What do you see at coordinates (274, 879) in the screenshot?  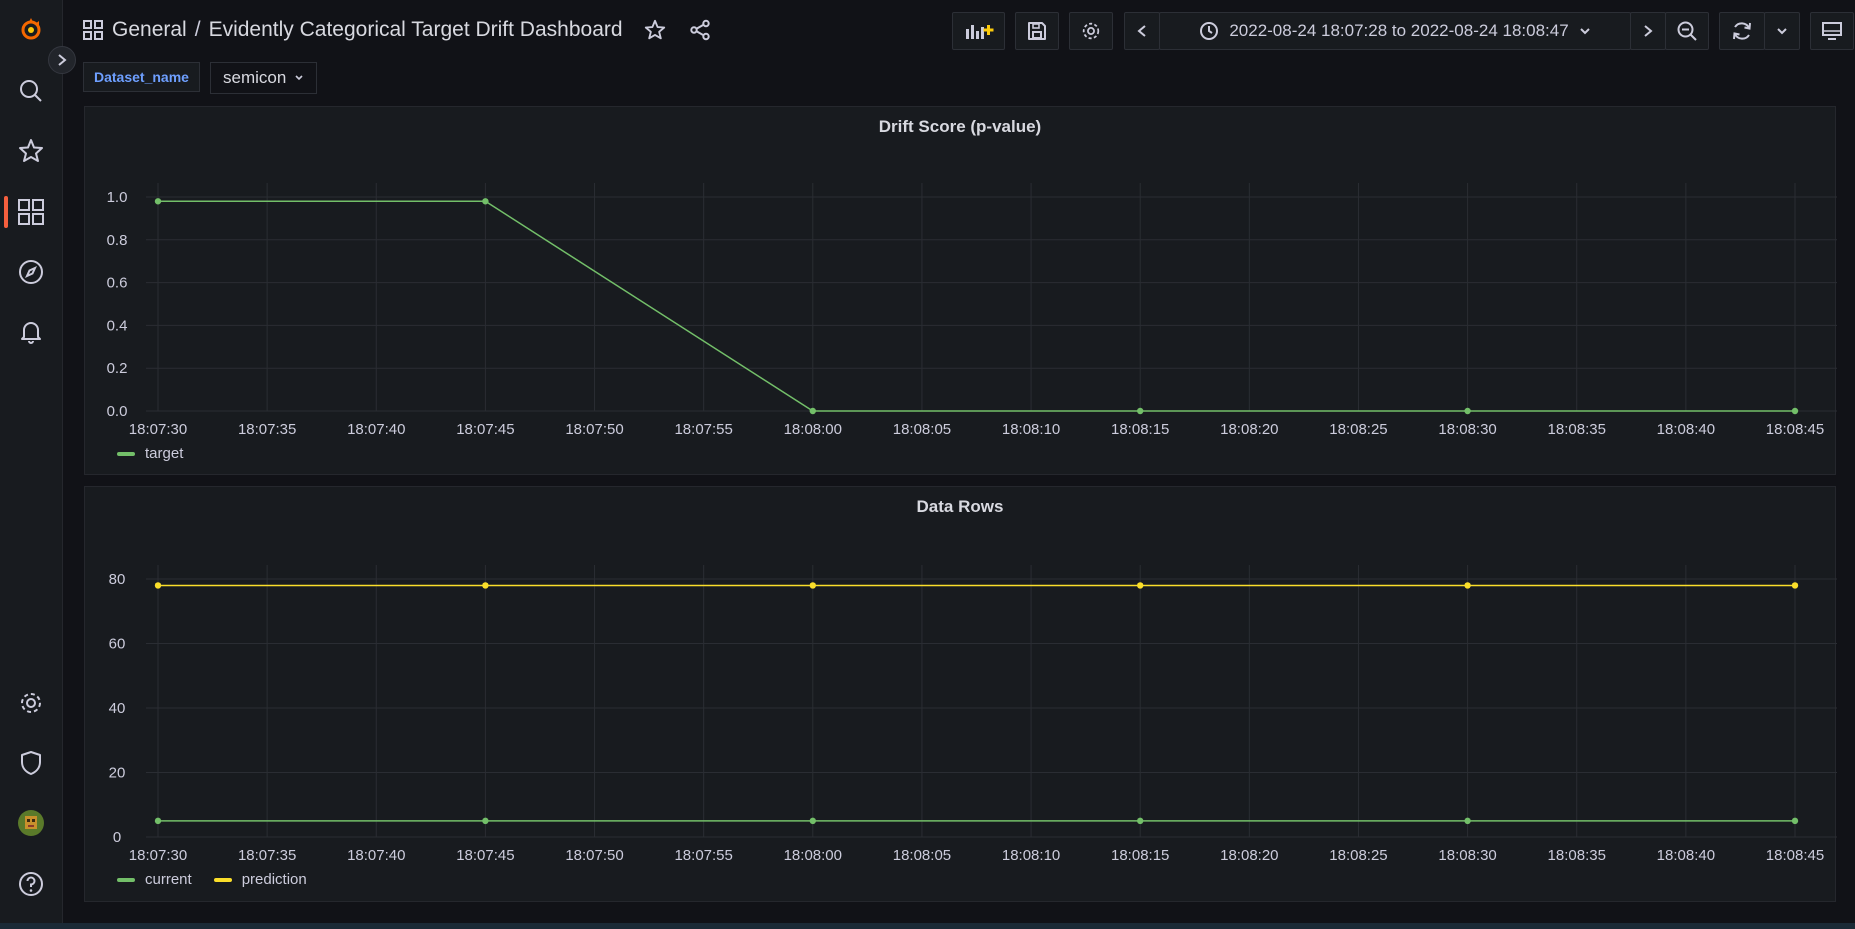 I see `legend-label: prediction` at bounding box center [274, 879].